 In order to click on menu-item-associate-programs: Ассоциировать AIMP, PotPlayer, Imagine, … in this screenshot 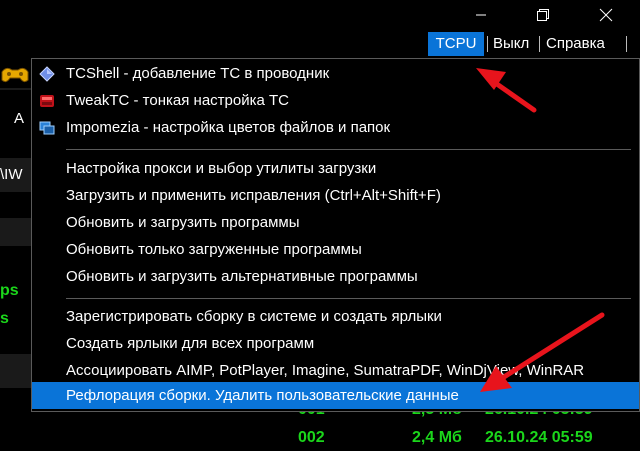, I will do `click(335, 370)`.